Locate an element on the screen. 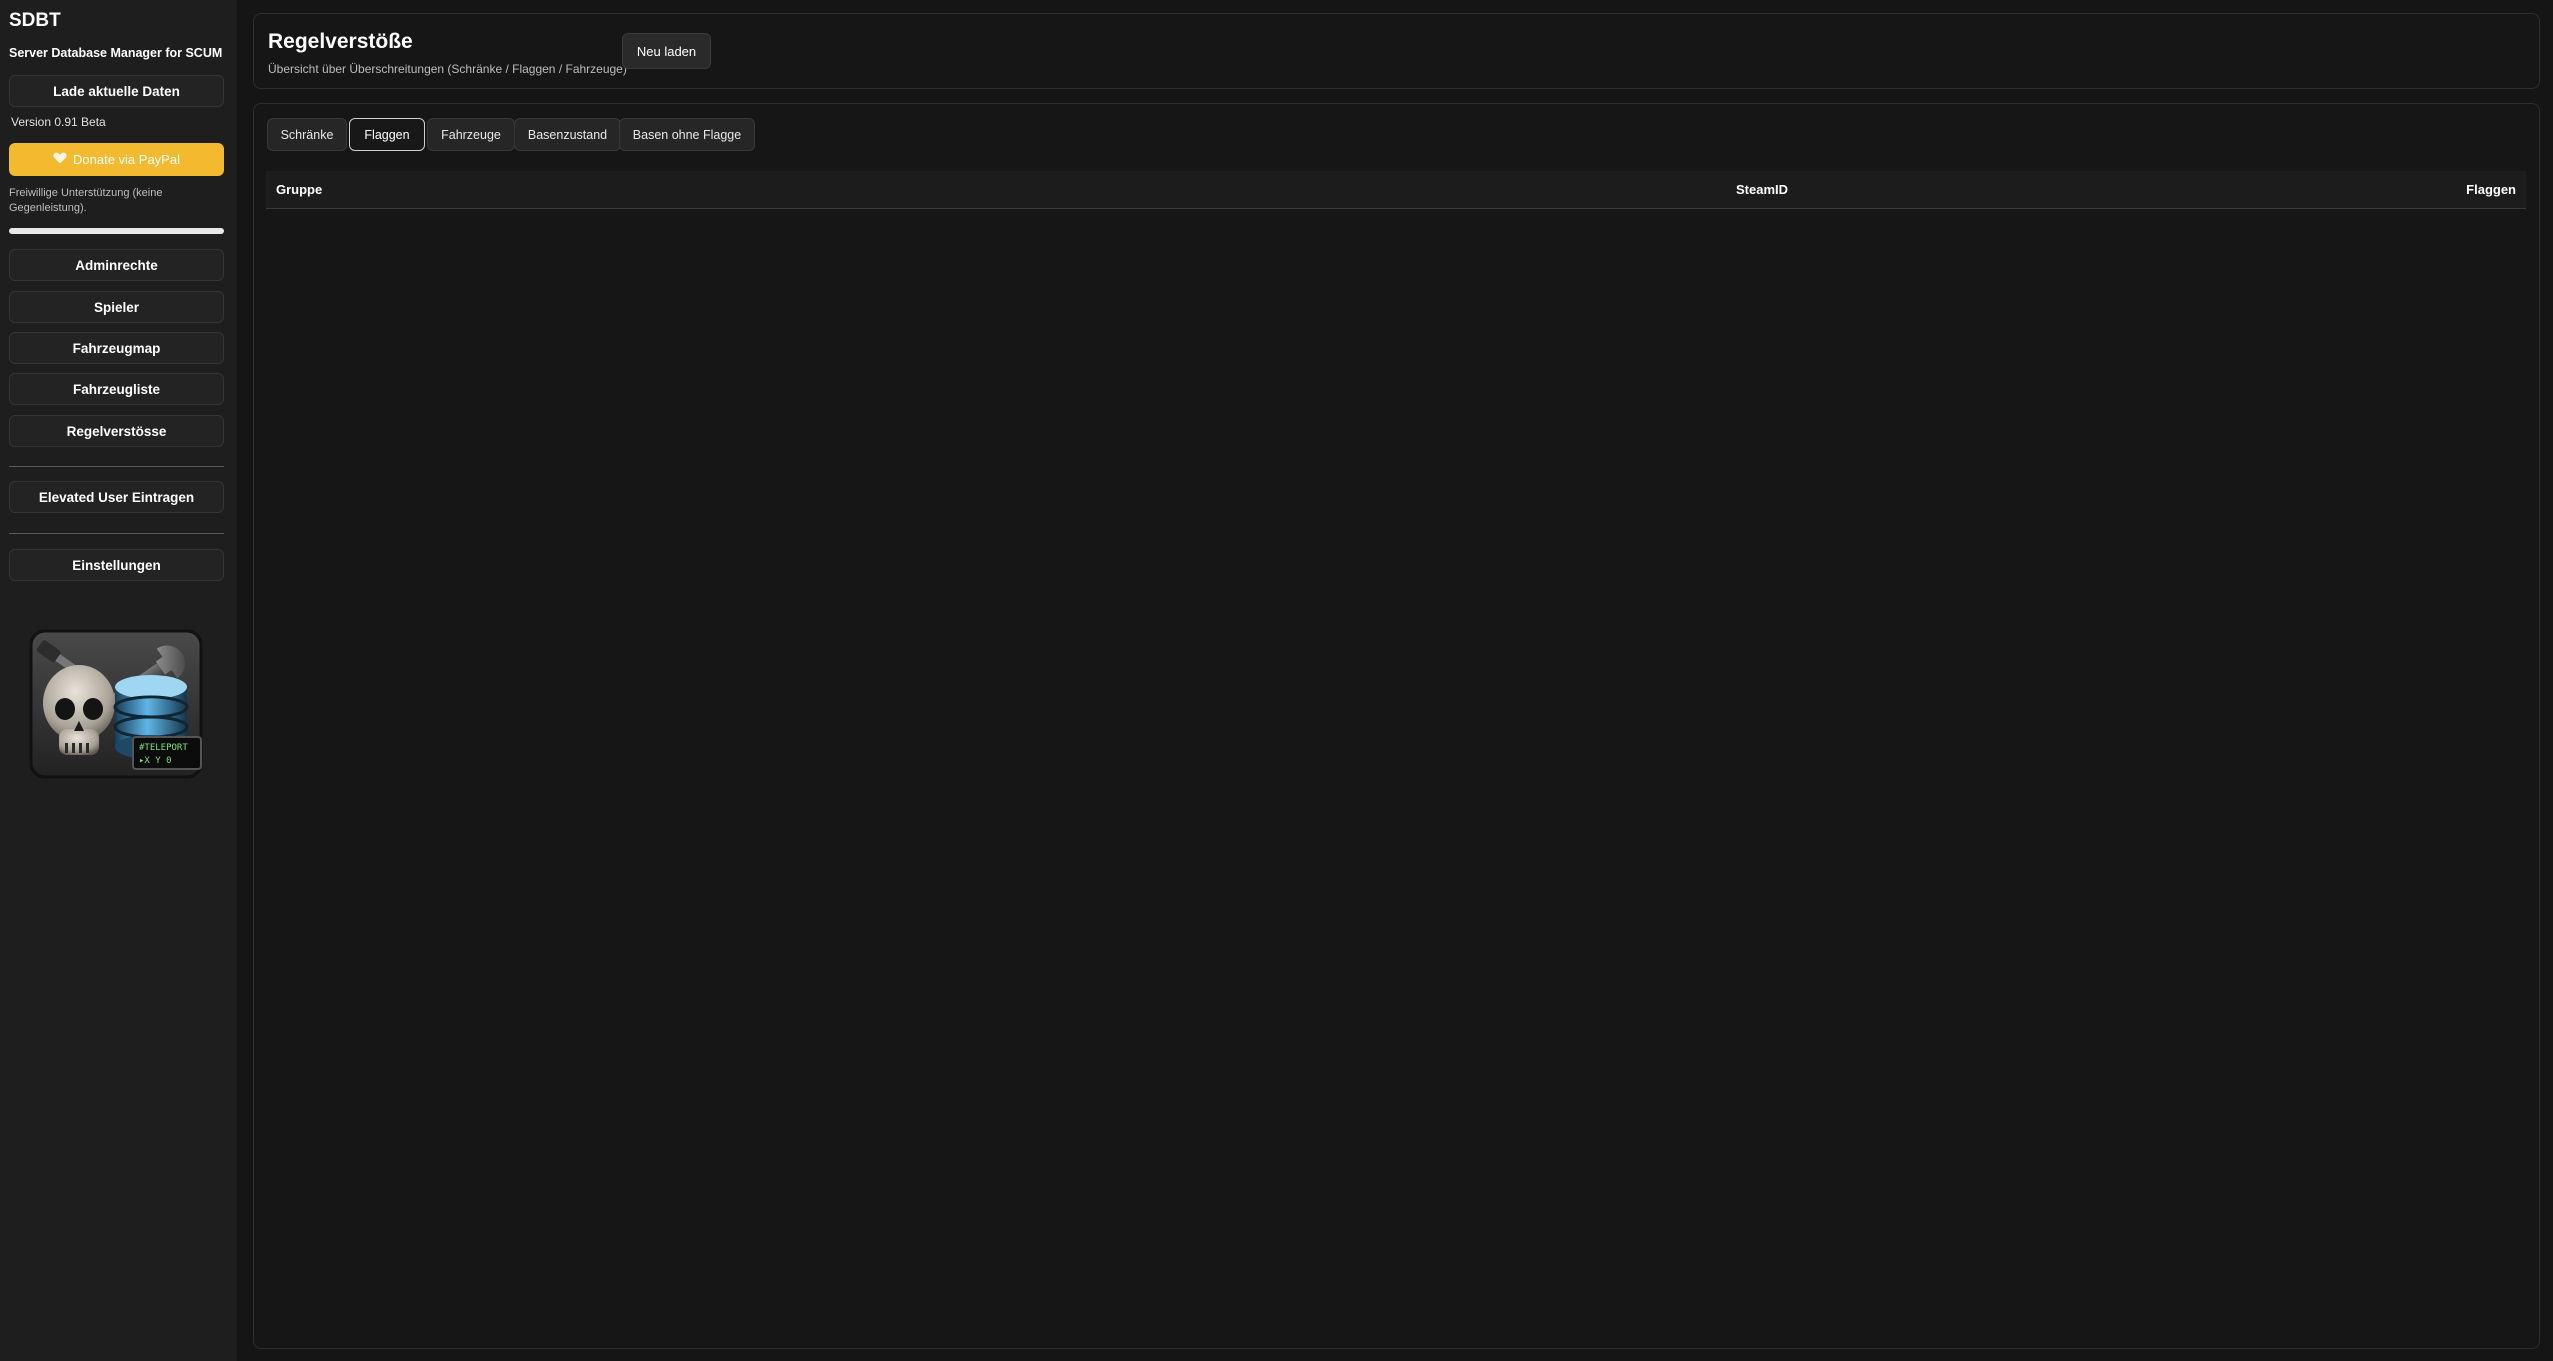 The image size is (2553, 1361). column-header-steamid: SteamID is located at coordinates (1762, 189).